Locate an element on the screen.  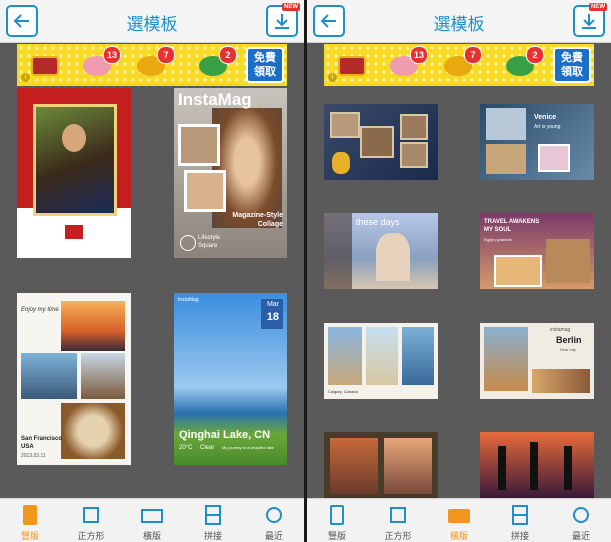
sf-country: USA is located at coordinates (27, 447).